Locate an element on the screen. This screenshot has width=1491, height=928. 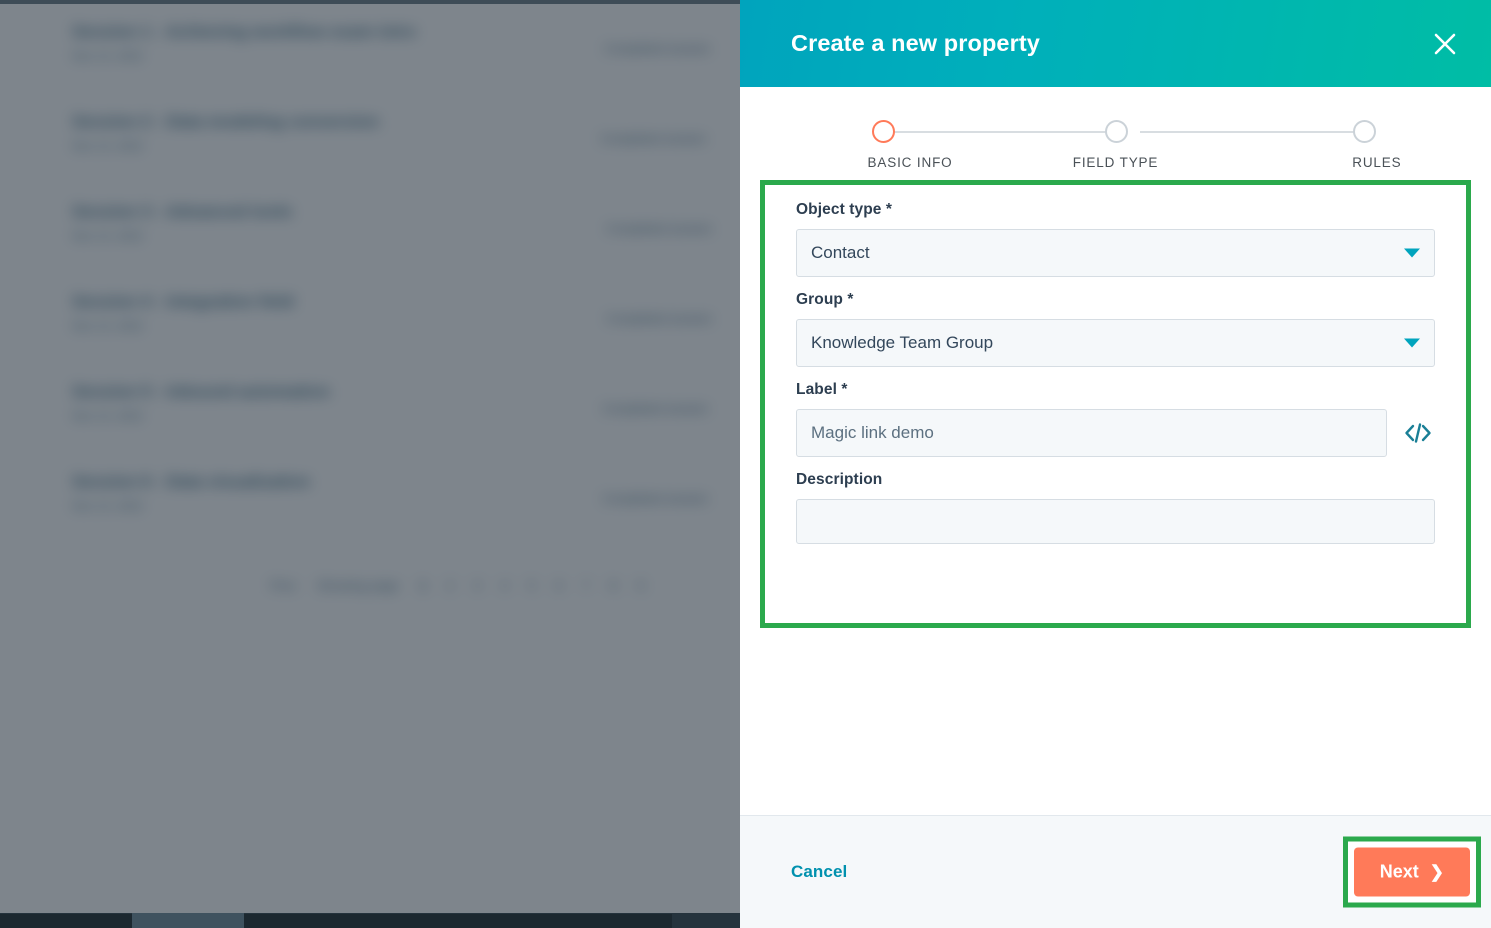
page-title: Create a new property is located at coordinates (915, 43).